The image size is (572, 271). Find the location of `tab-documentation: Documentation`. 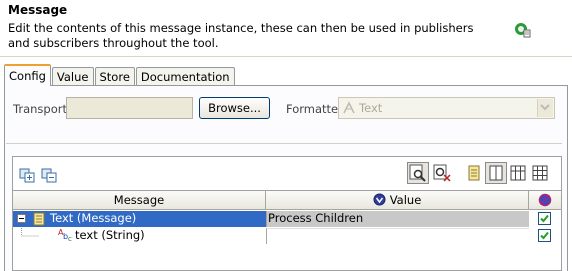

tab-documentation: Documentation is located at coordinates (185, 76).